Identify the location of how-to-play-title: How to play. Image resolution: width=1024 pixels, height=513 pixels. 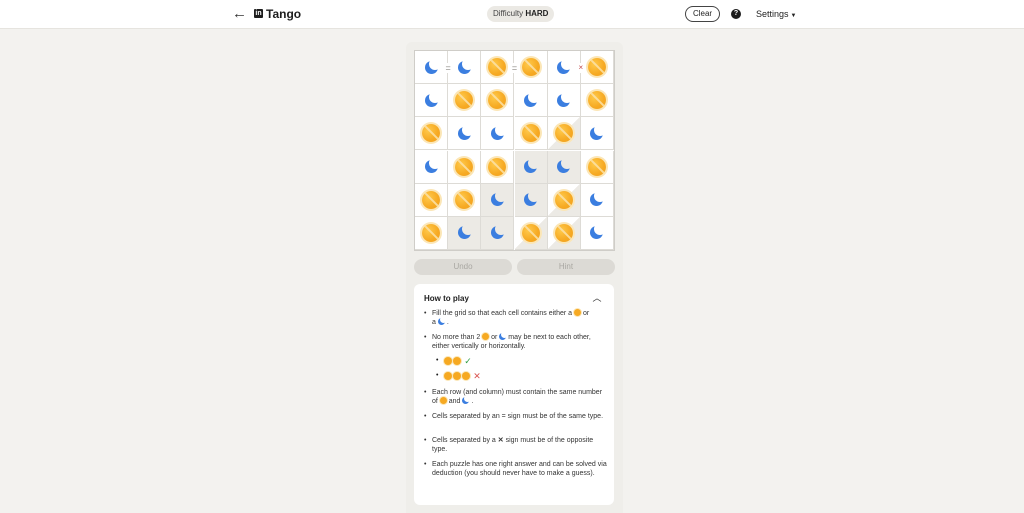
(446, 298).